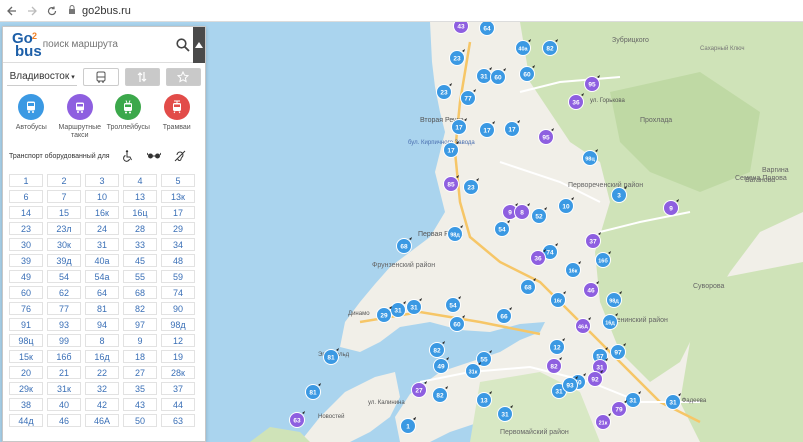  Describe the element at coordinates (140, 260) in the screenshot. I see `route-button: 45` at that location.